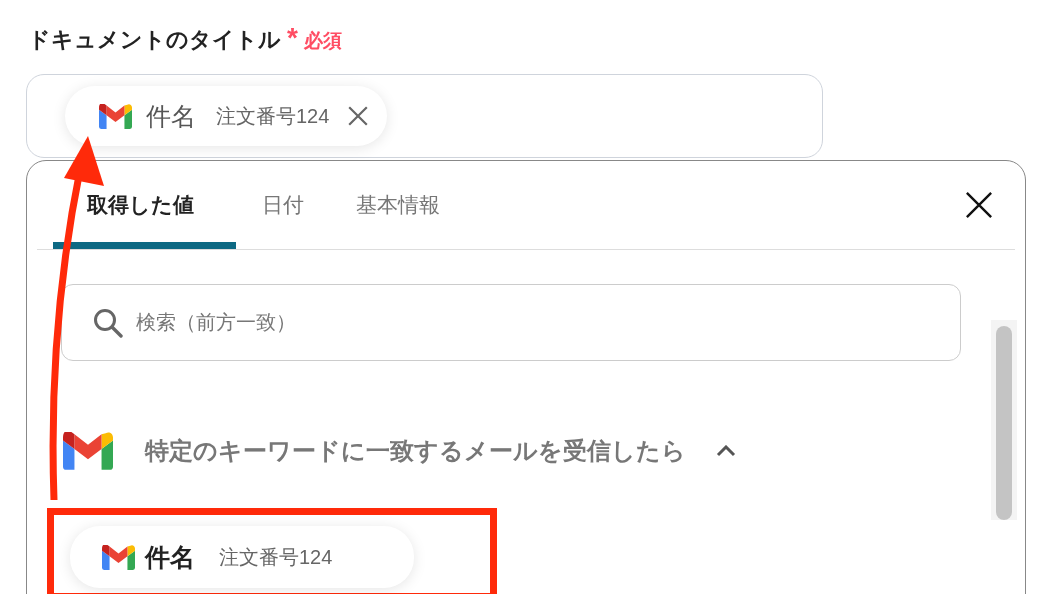  What do you see at coordinates (415, 451) in the screenshot?
I see `group-title: 特定のキーワードに一致するメールを受信したら` at bounding box center [415, 451].